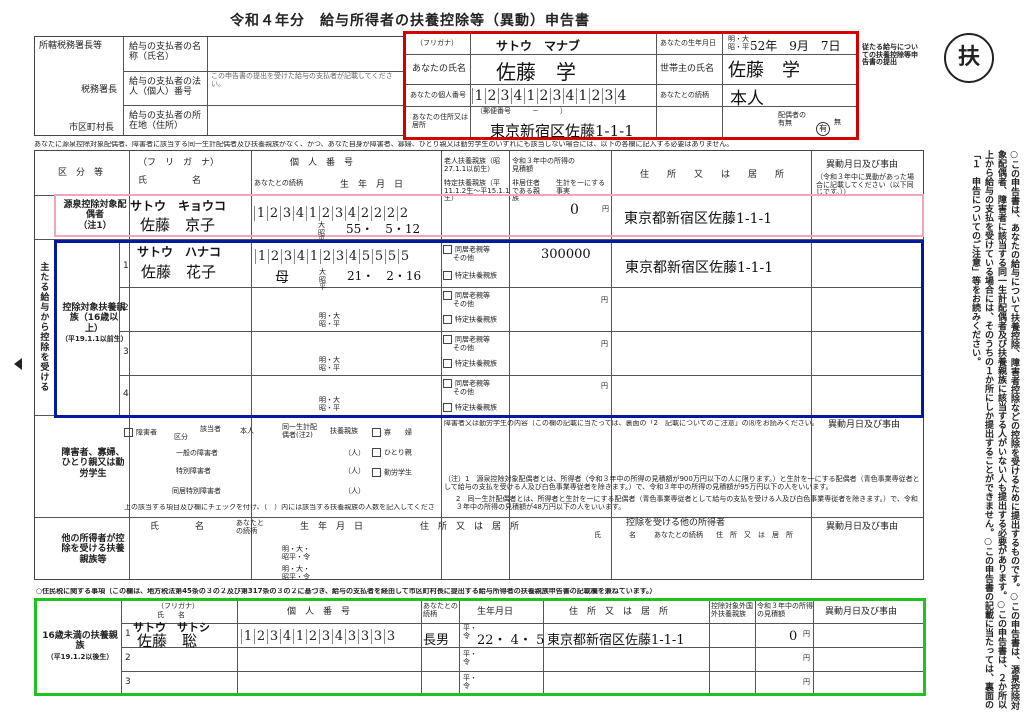  What do you see at coordinates (165, 121) in the screenshot?
I see `payer-address-label: 給与の支払者の所在地（住所）` at bounding box center [165, 121].